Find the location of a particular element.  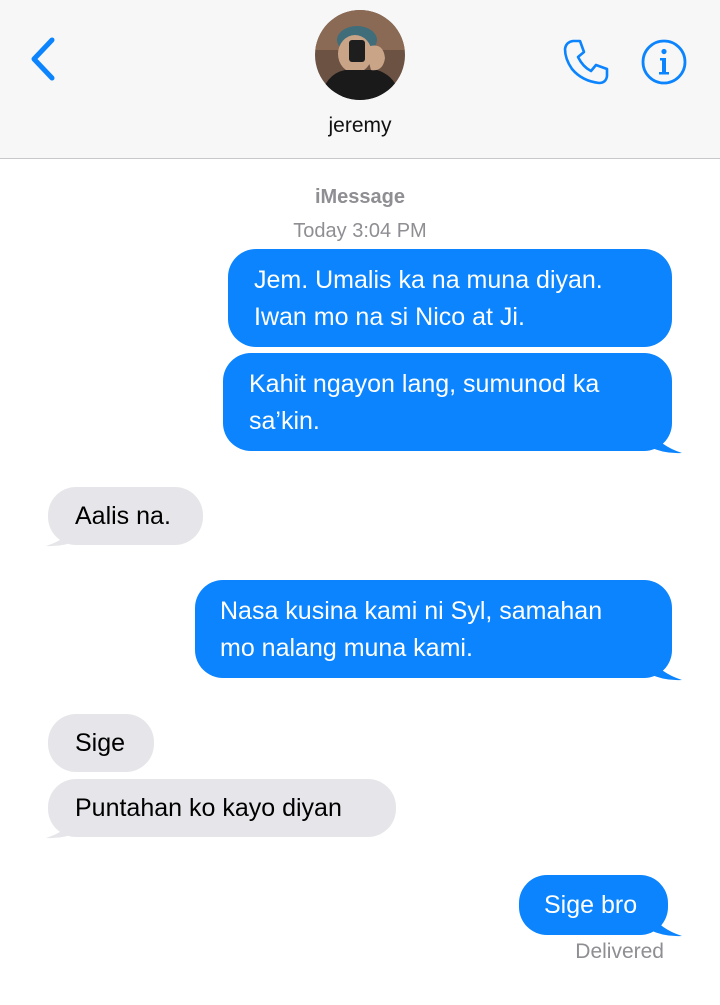

received-message-bubble: Aalis na. is located at coordinates (125, 516).